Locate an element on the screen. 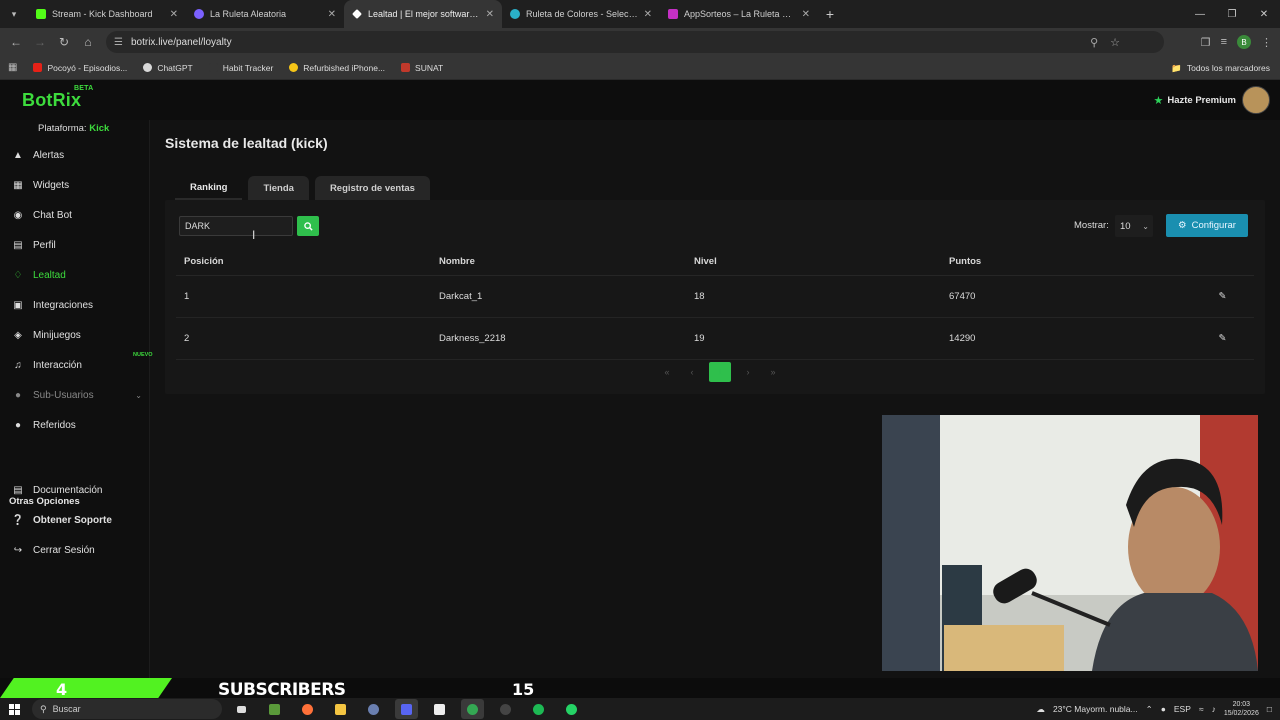  sidebar-item-referidos: ● Referidos is located at coordinates (79, 425).